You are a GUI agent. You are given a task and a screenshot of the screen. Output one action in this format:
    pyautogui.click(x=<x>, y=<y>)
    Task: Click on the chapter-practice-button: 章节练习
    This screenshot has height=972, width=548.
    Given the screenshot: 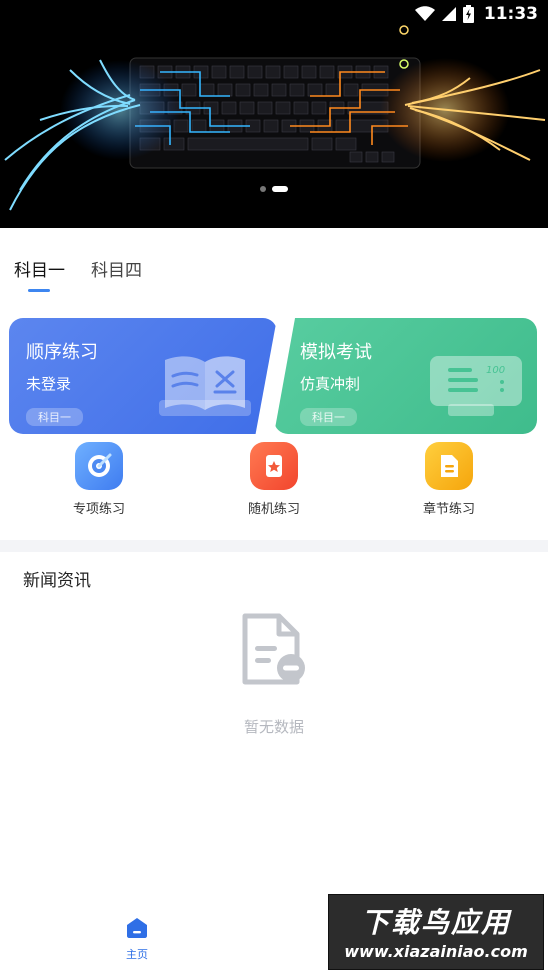 What is the action you would take?
    pyautogui.click(x=449, y=479)
    